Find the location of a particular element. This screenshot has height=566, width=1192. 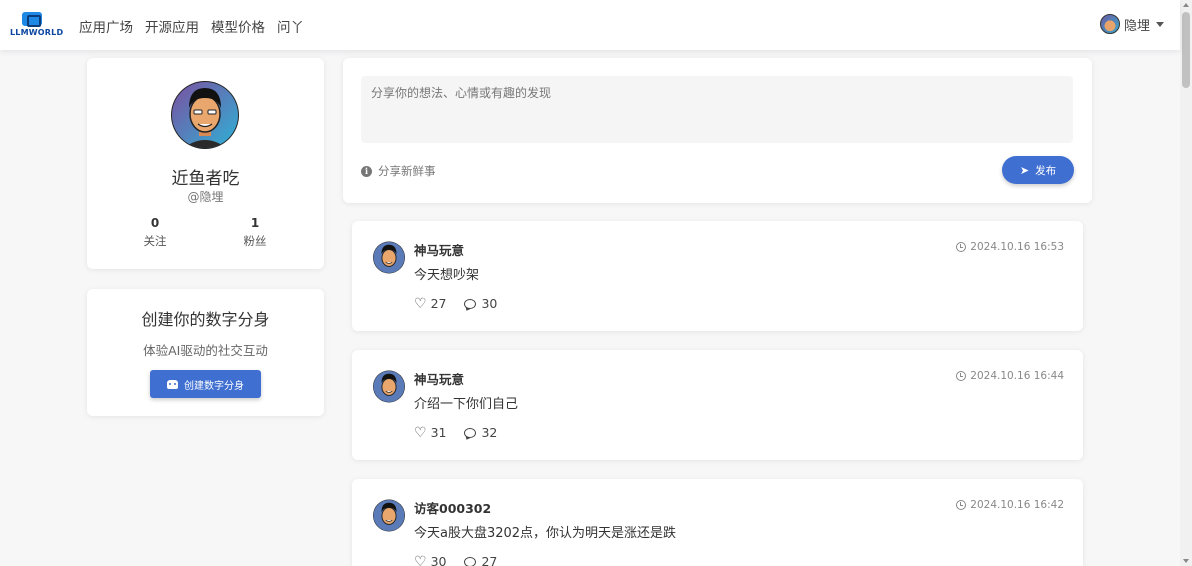

twin-title: 创建你的数字分身 is located at coordinates (205, 319).